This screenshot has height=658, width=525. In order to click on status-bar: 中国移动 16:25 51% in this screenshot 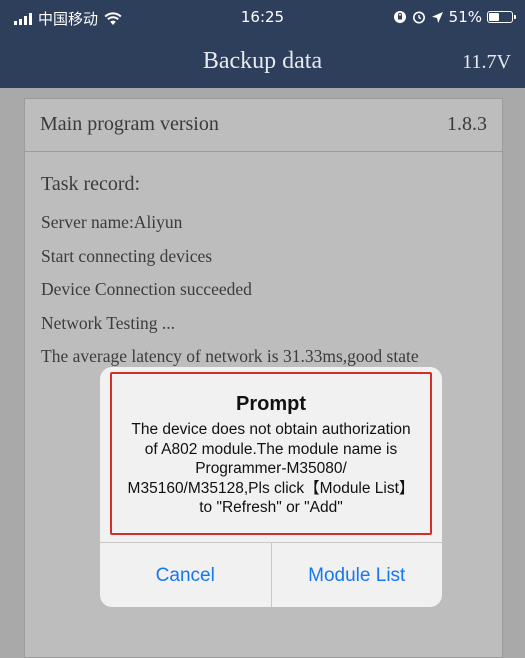, I will do `click(262, 18)`.